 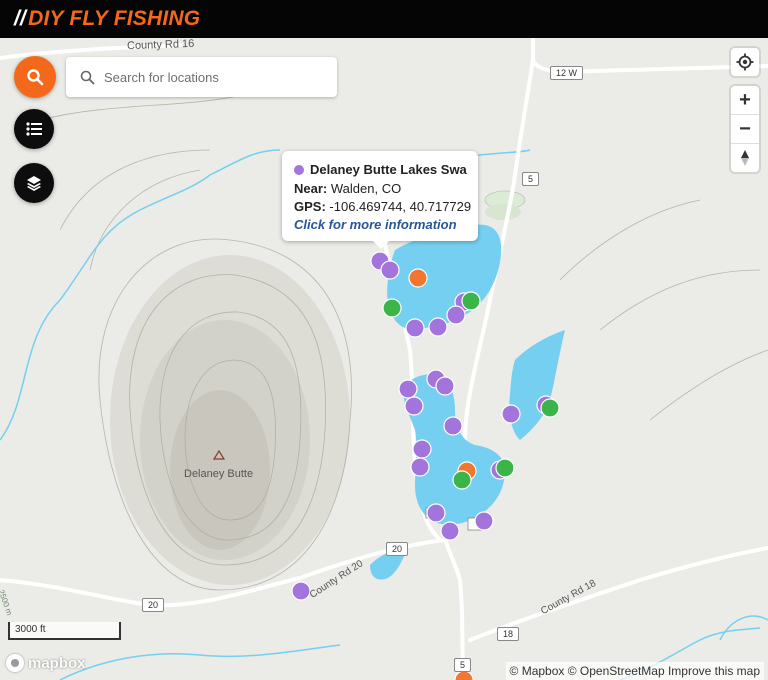 I want to click on popup-gps-label: GPS:, so click(x=310, y=206).